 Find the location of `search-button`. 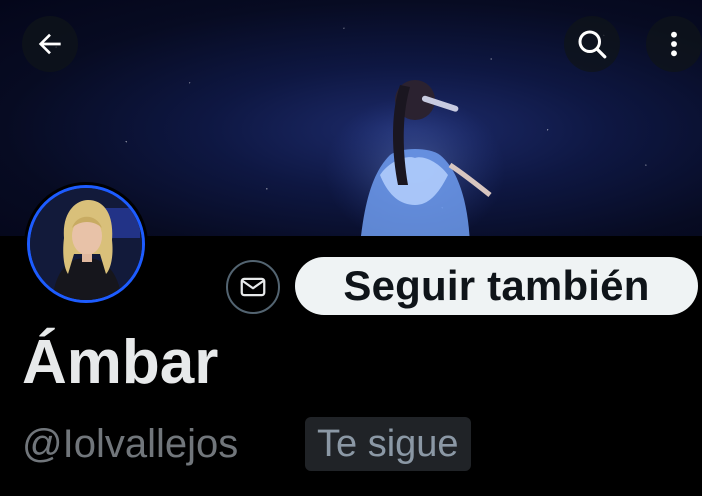

search-button is located at coordinates (592, 44).